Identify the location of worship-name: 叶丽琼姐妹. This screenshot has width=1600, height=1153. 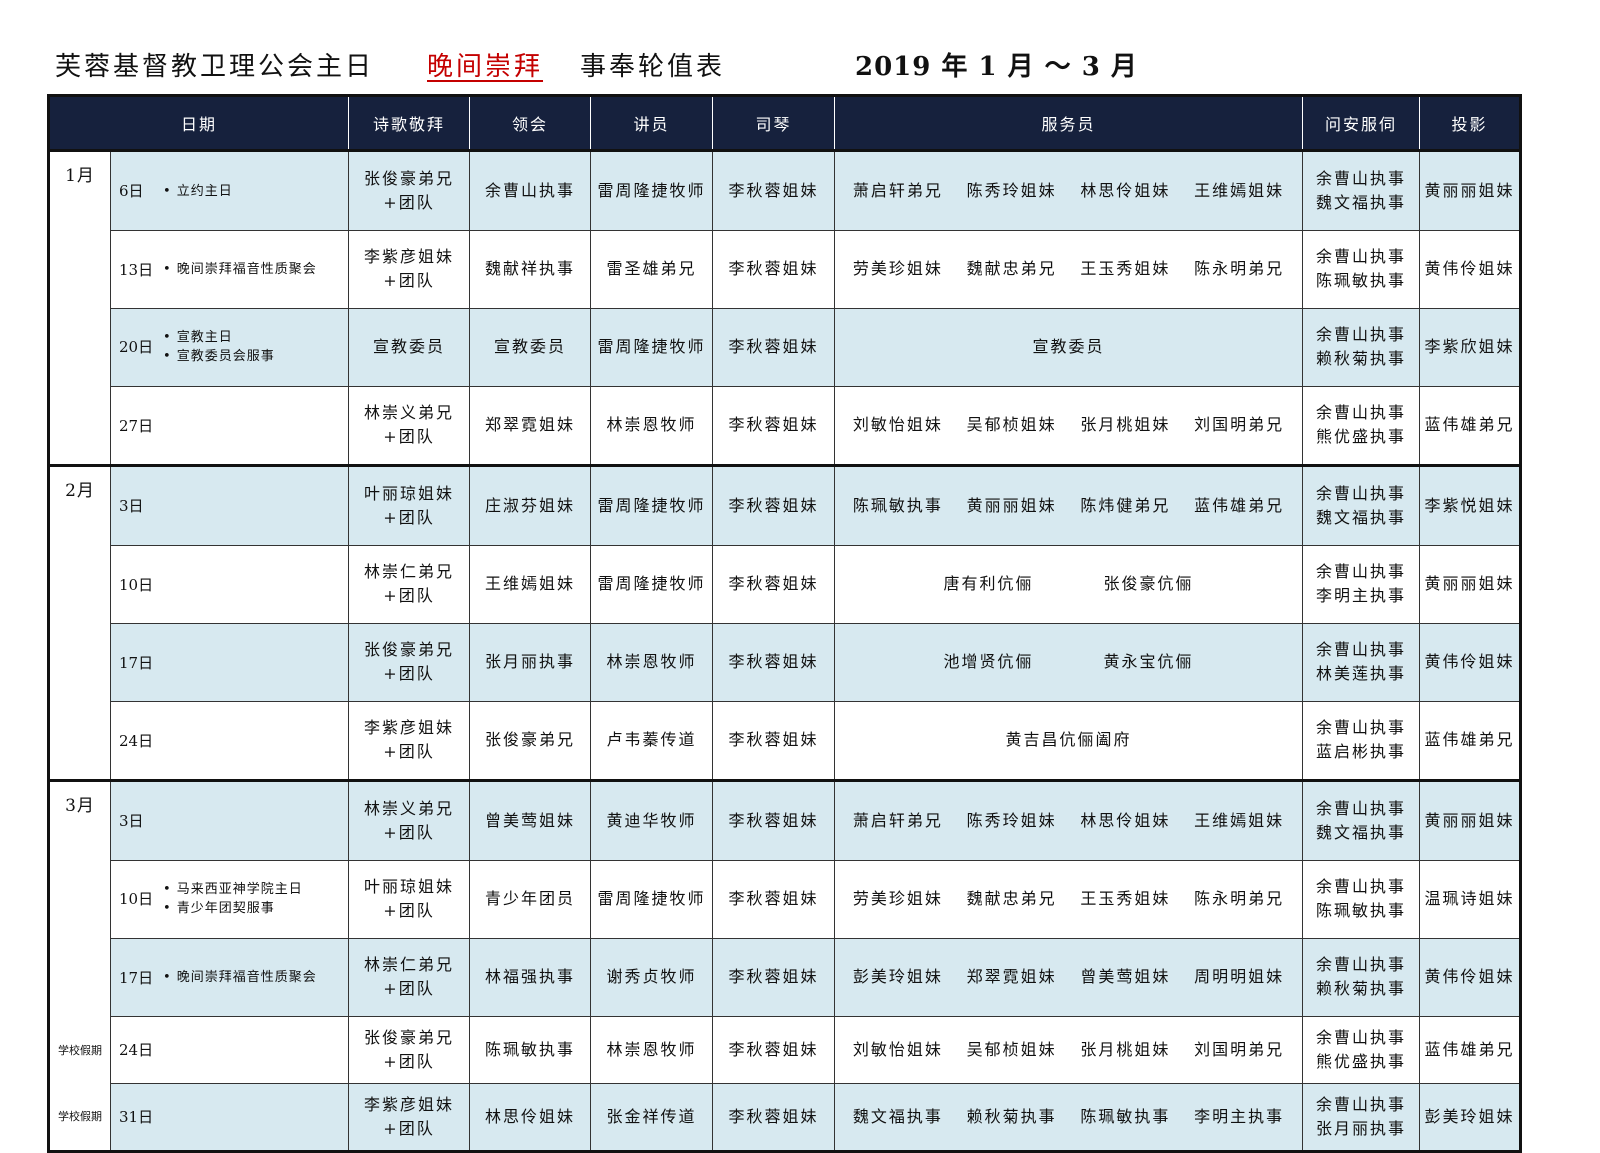
(409, 493).